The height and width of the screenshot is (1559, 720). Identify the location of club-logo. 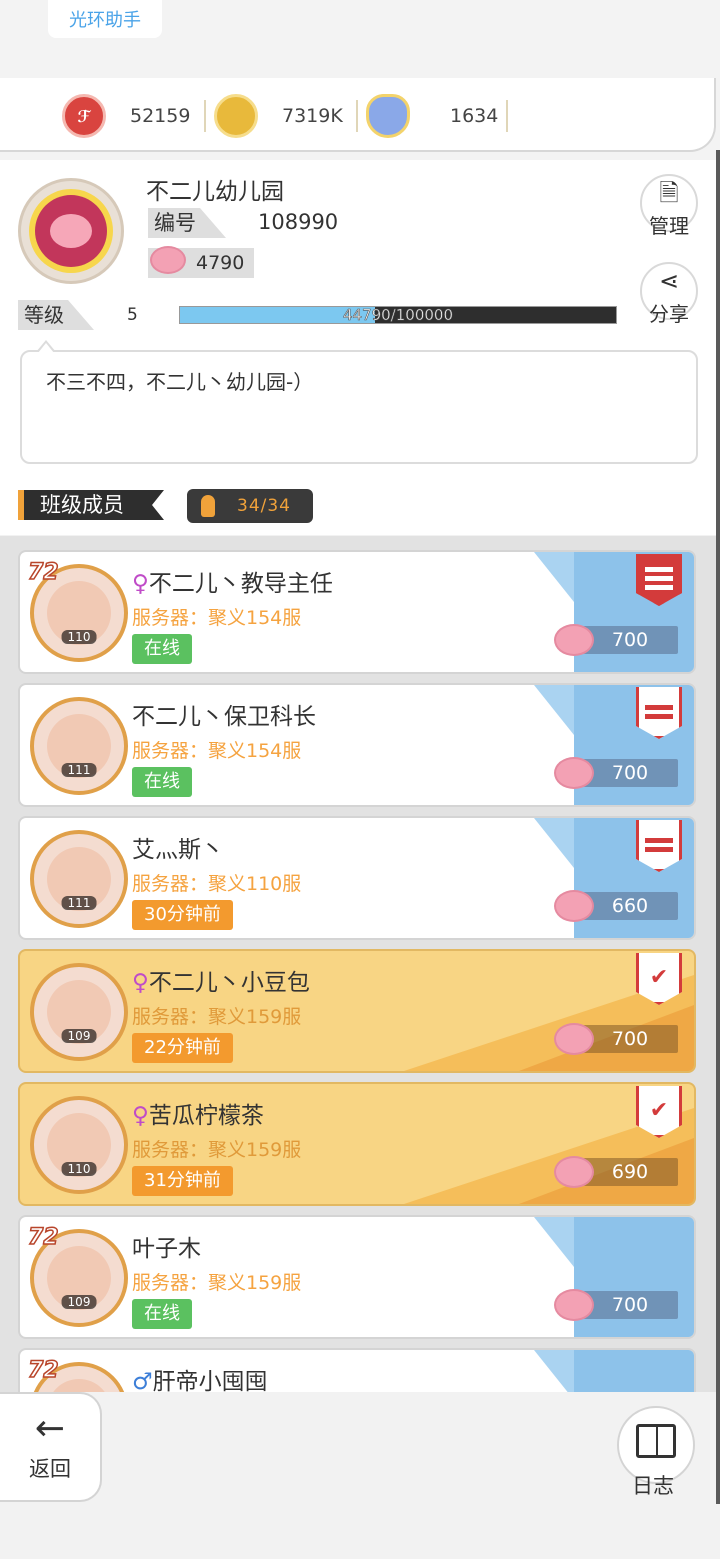
(71, 231).